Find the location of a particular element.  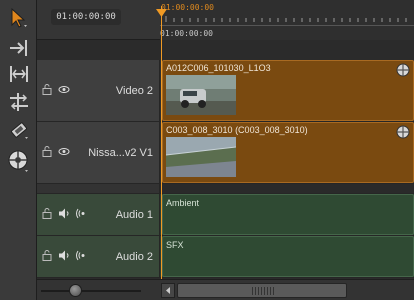

track-header-video-2: Video 2 is located at coordinates (98, 91).